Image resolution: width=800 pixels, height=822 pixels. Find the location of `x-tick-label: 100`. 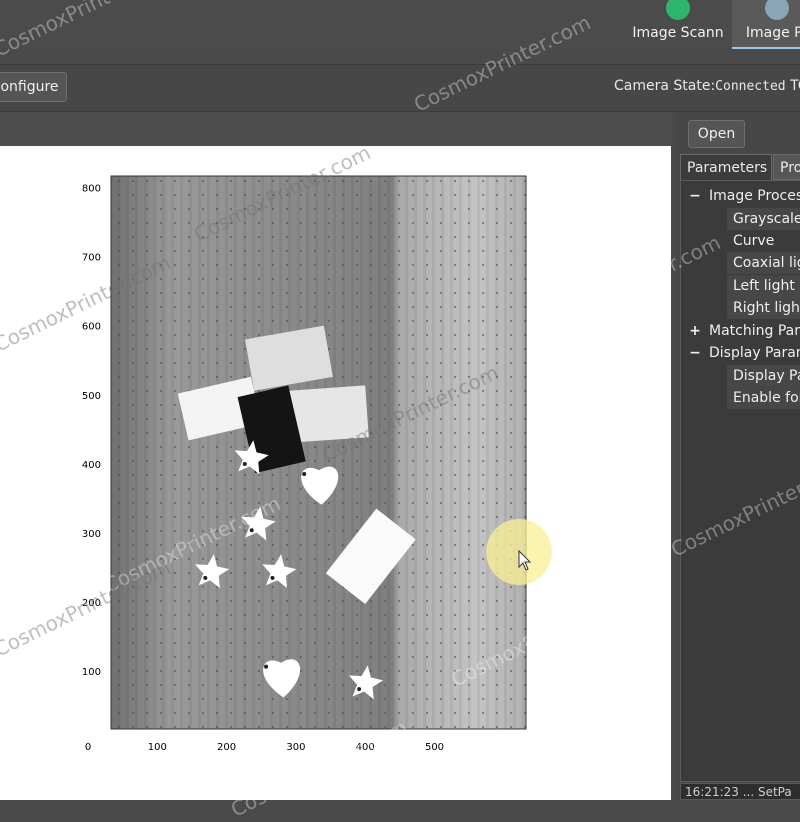

x-tick-label: 100 is located at coordinates (157, 747).